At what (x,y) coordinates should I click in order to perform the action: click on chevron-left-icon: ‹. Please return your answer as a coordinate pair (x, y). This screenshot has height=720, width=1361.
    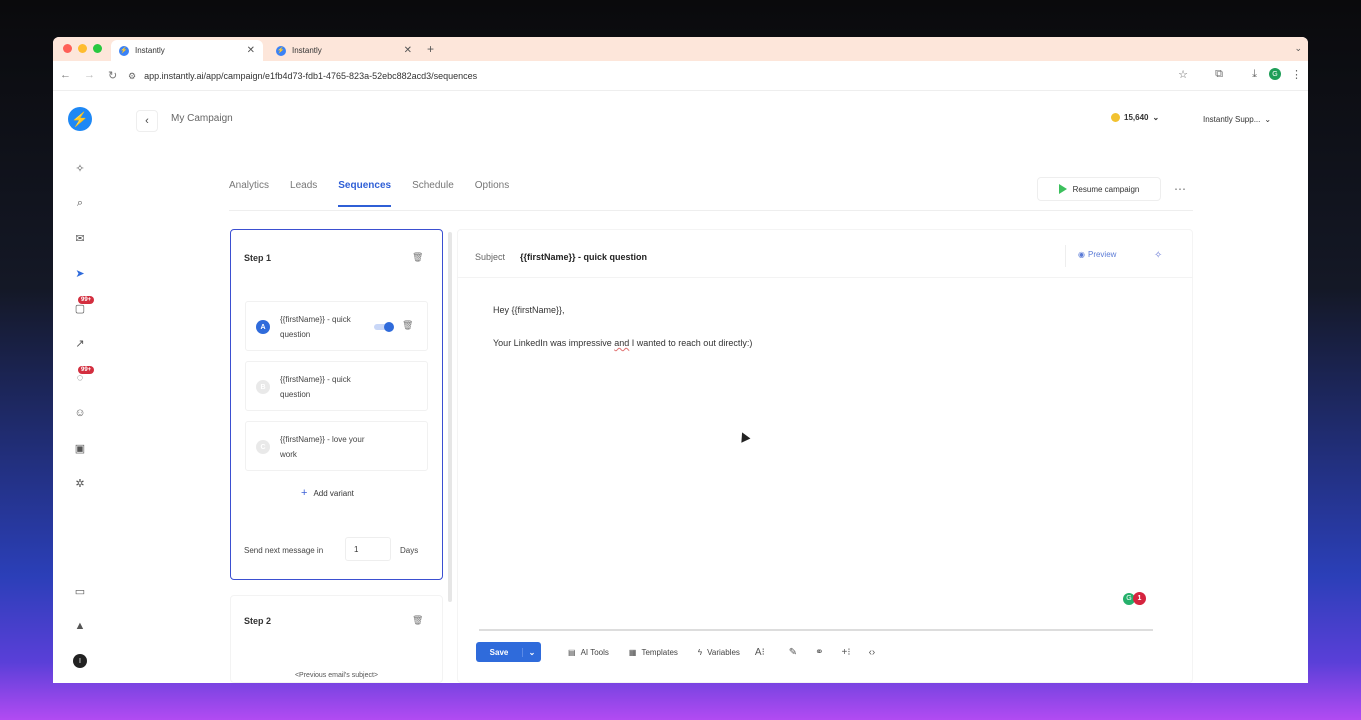
    Looking at the image, I should click on (147, 121).